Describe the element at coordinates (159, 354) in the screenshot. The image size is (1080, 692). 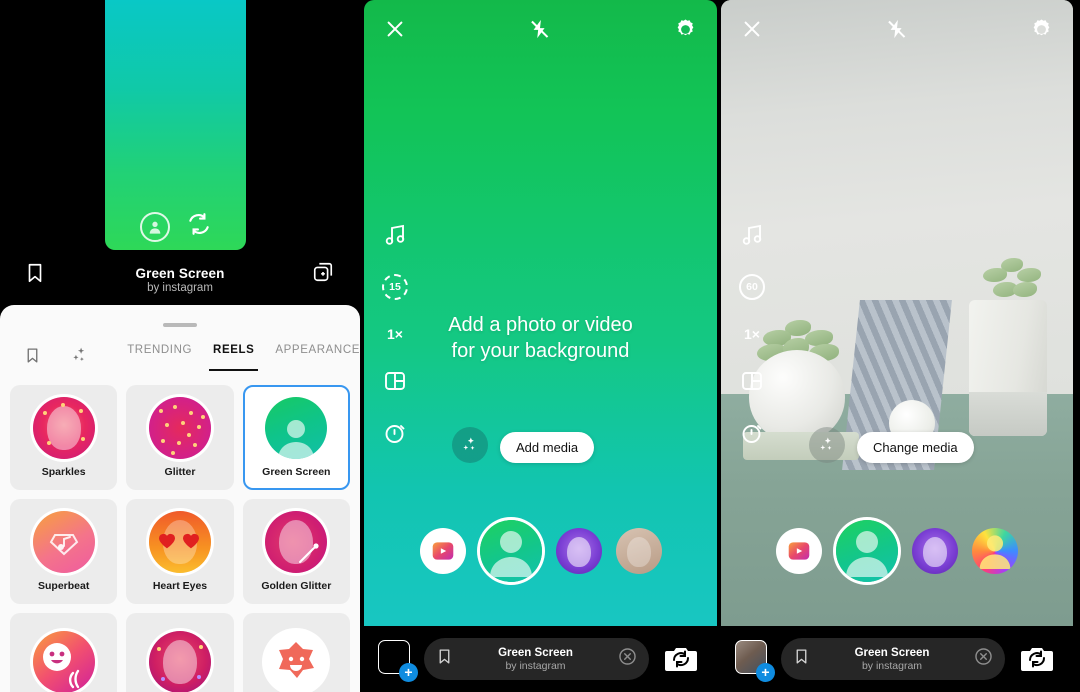
I see `tab-trending: TRENDING` at that location.